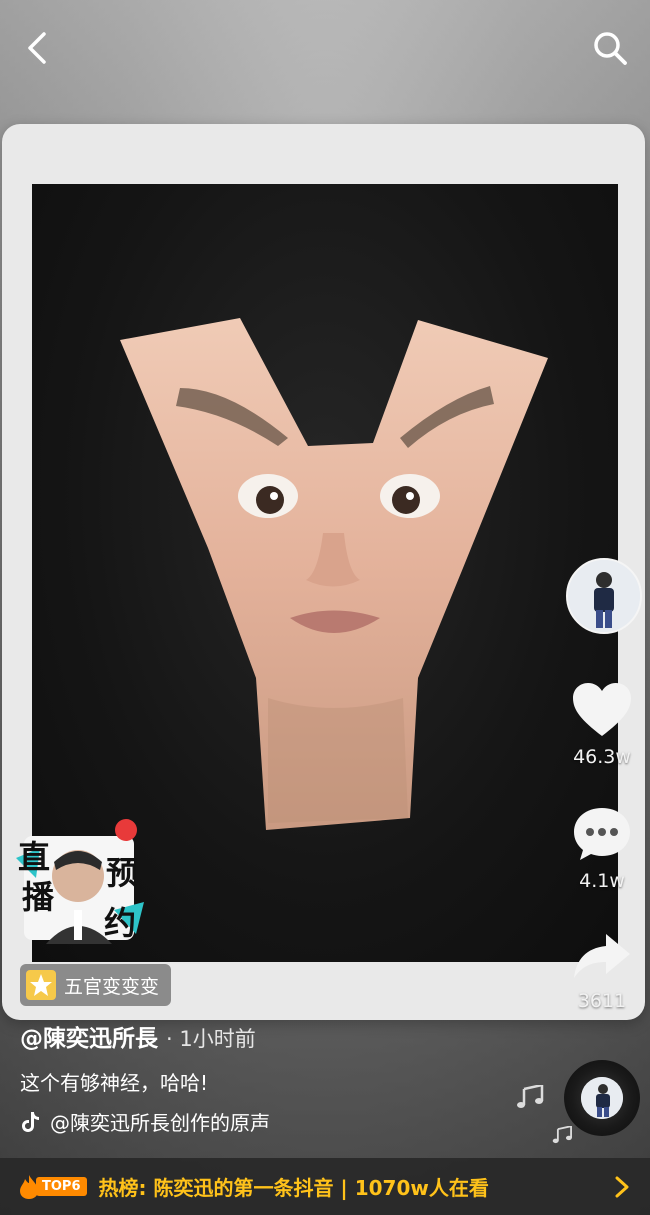 Image resolution: width=650 pixels, height=1215 pixels. I want to click on music-info: @陳奕迅所長创作的原声, so click(145, 1121).